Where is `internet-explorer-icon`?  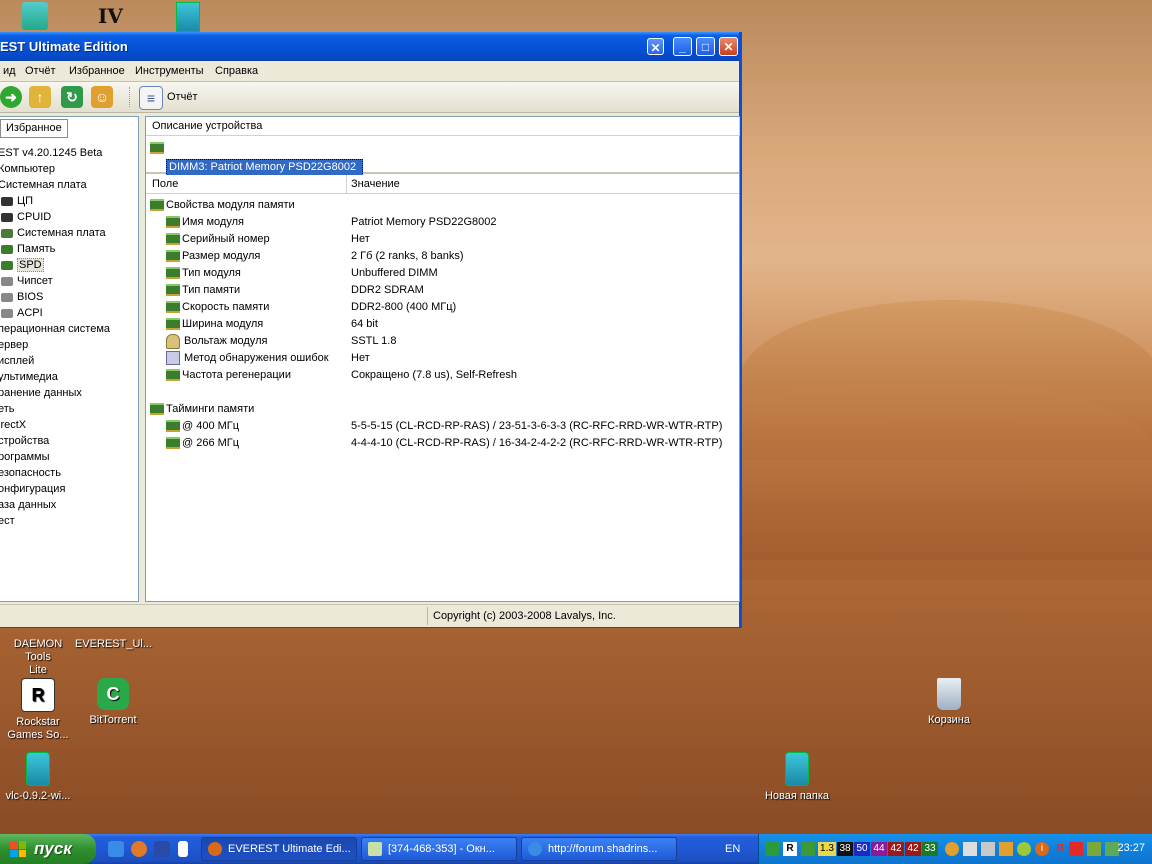 internet-explorer-icon is located at coordinates (116, 849).